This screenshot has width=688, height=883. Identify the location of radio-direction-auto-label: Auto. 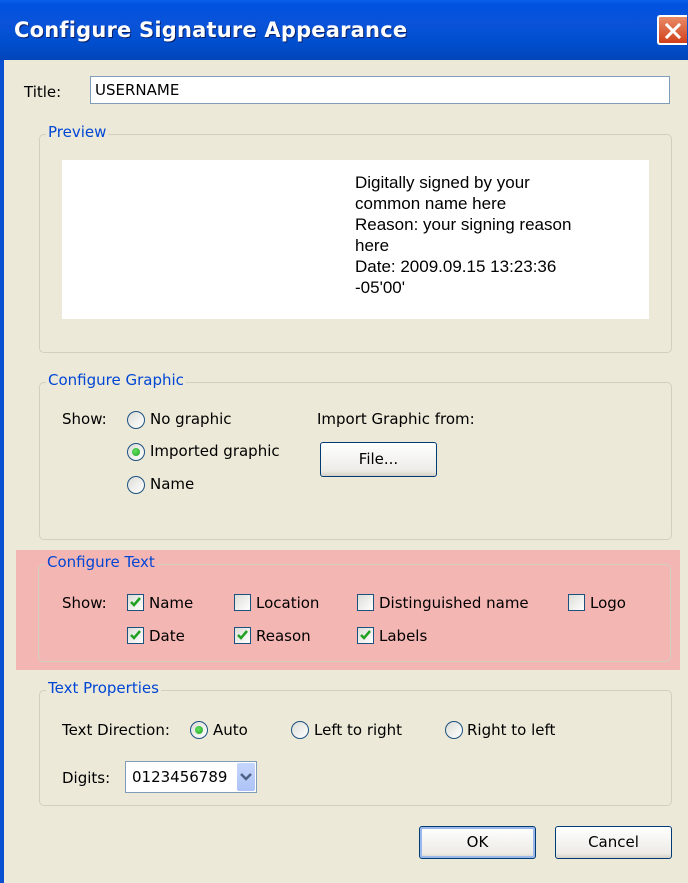
(230, 730).